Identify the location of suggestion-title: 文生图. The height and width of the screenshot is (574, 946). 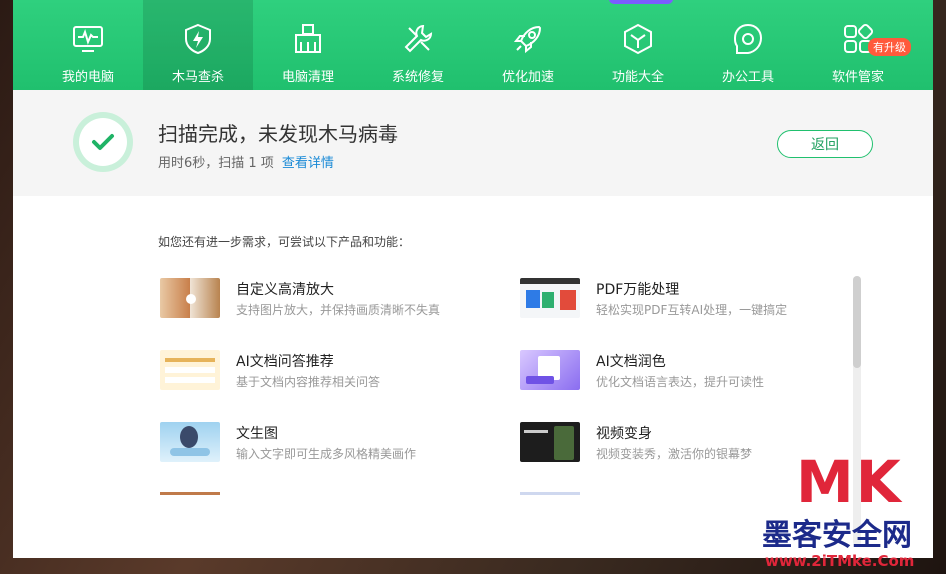
(257, 434).